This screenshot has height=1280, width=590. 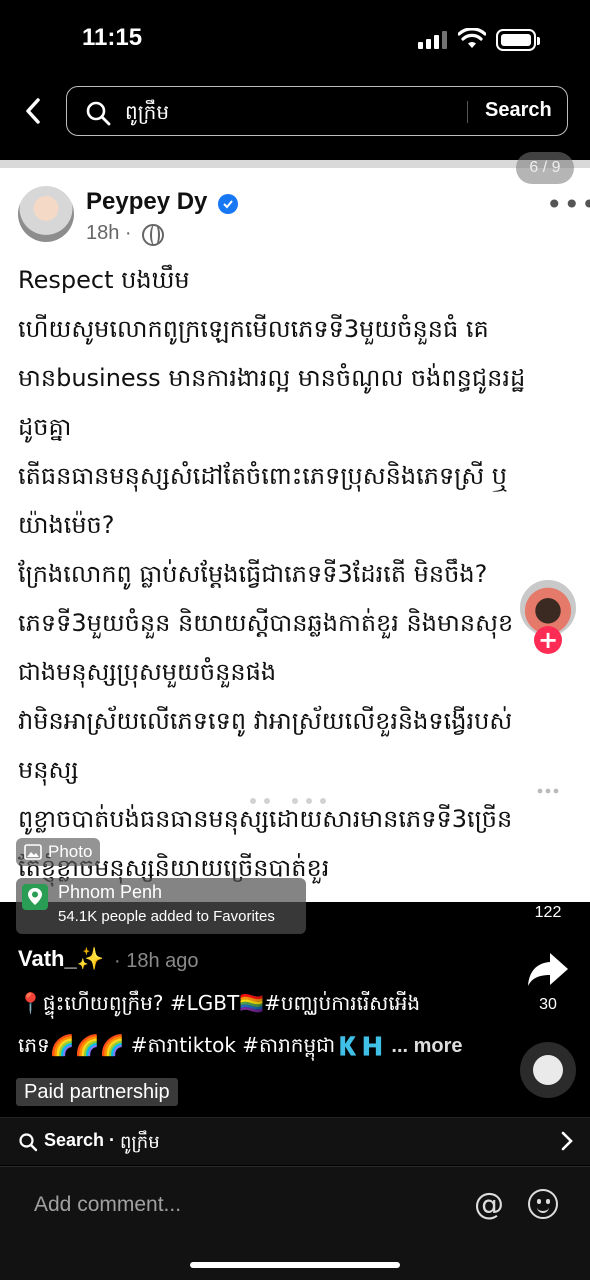 What do you see at coordinates (295, 1141) in the screenshot?
I see `related-search-bar: Search · ពូក្រឹម` at bounding box center [295, 1141].